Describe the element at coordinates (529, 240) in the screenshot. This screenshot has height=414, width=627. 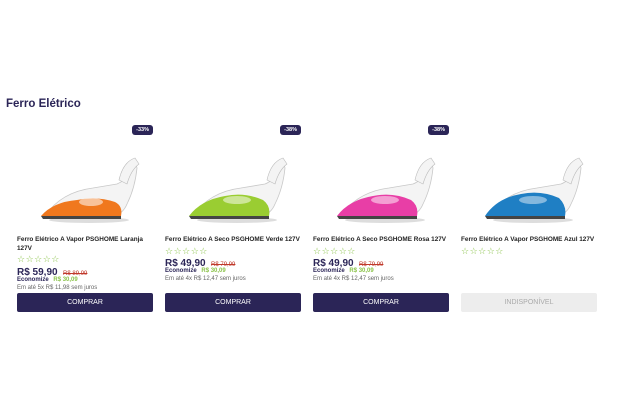
I see `product-name: Ferro Elétrico A Vapor PSGHOME Azul 127V` at that location.